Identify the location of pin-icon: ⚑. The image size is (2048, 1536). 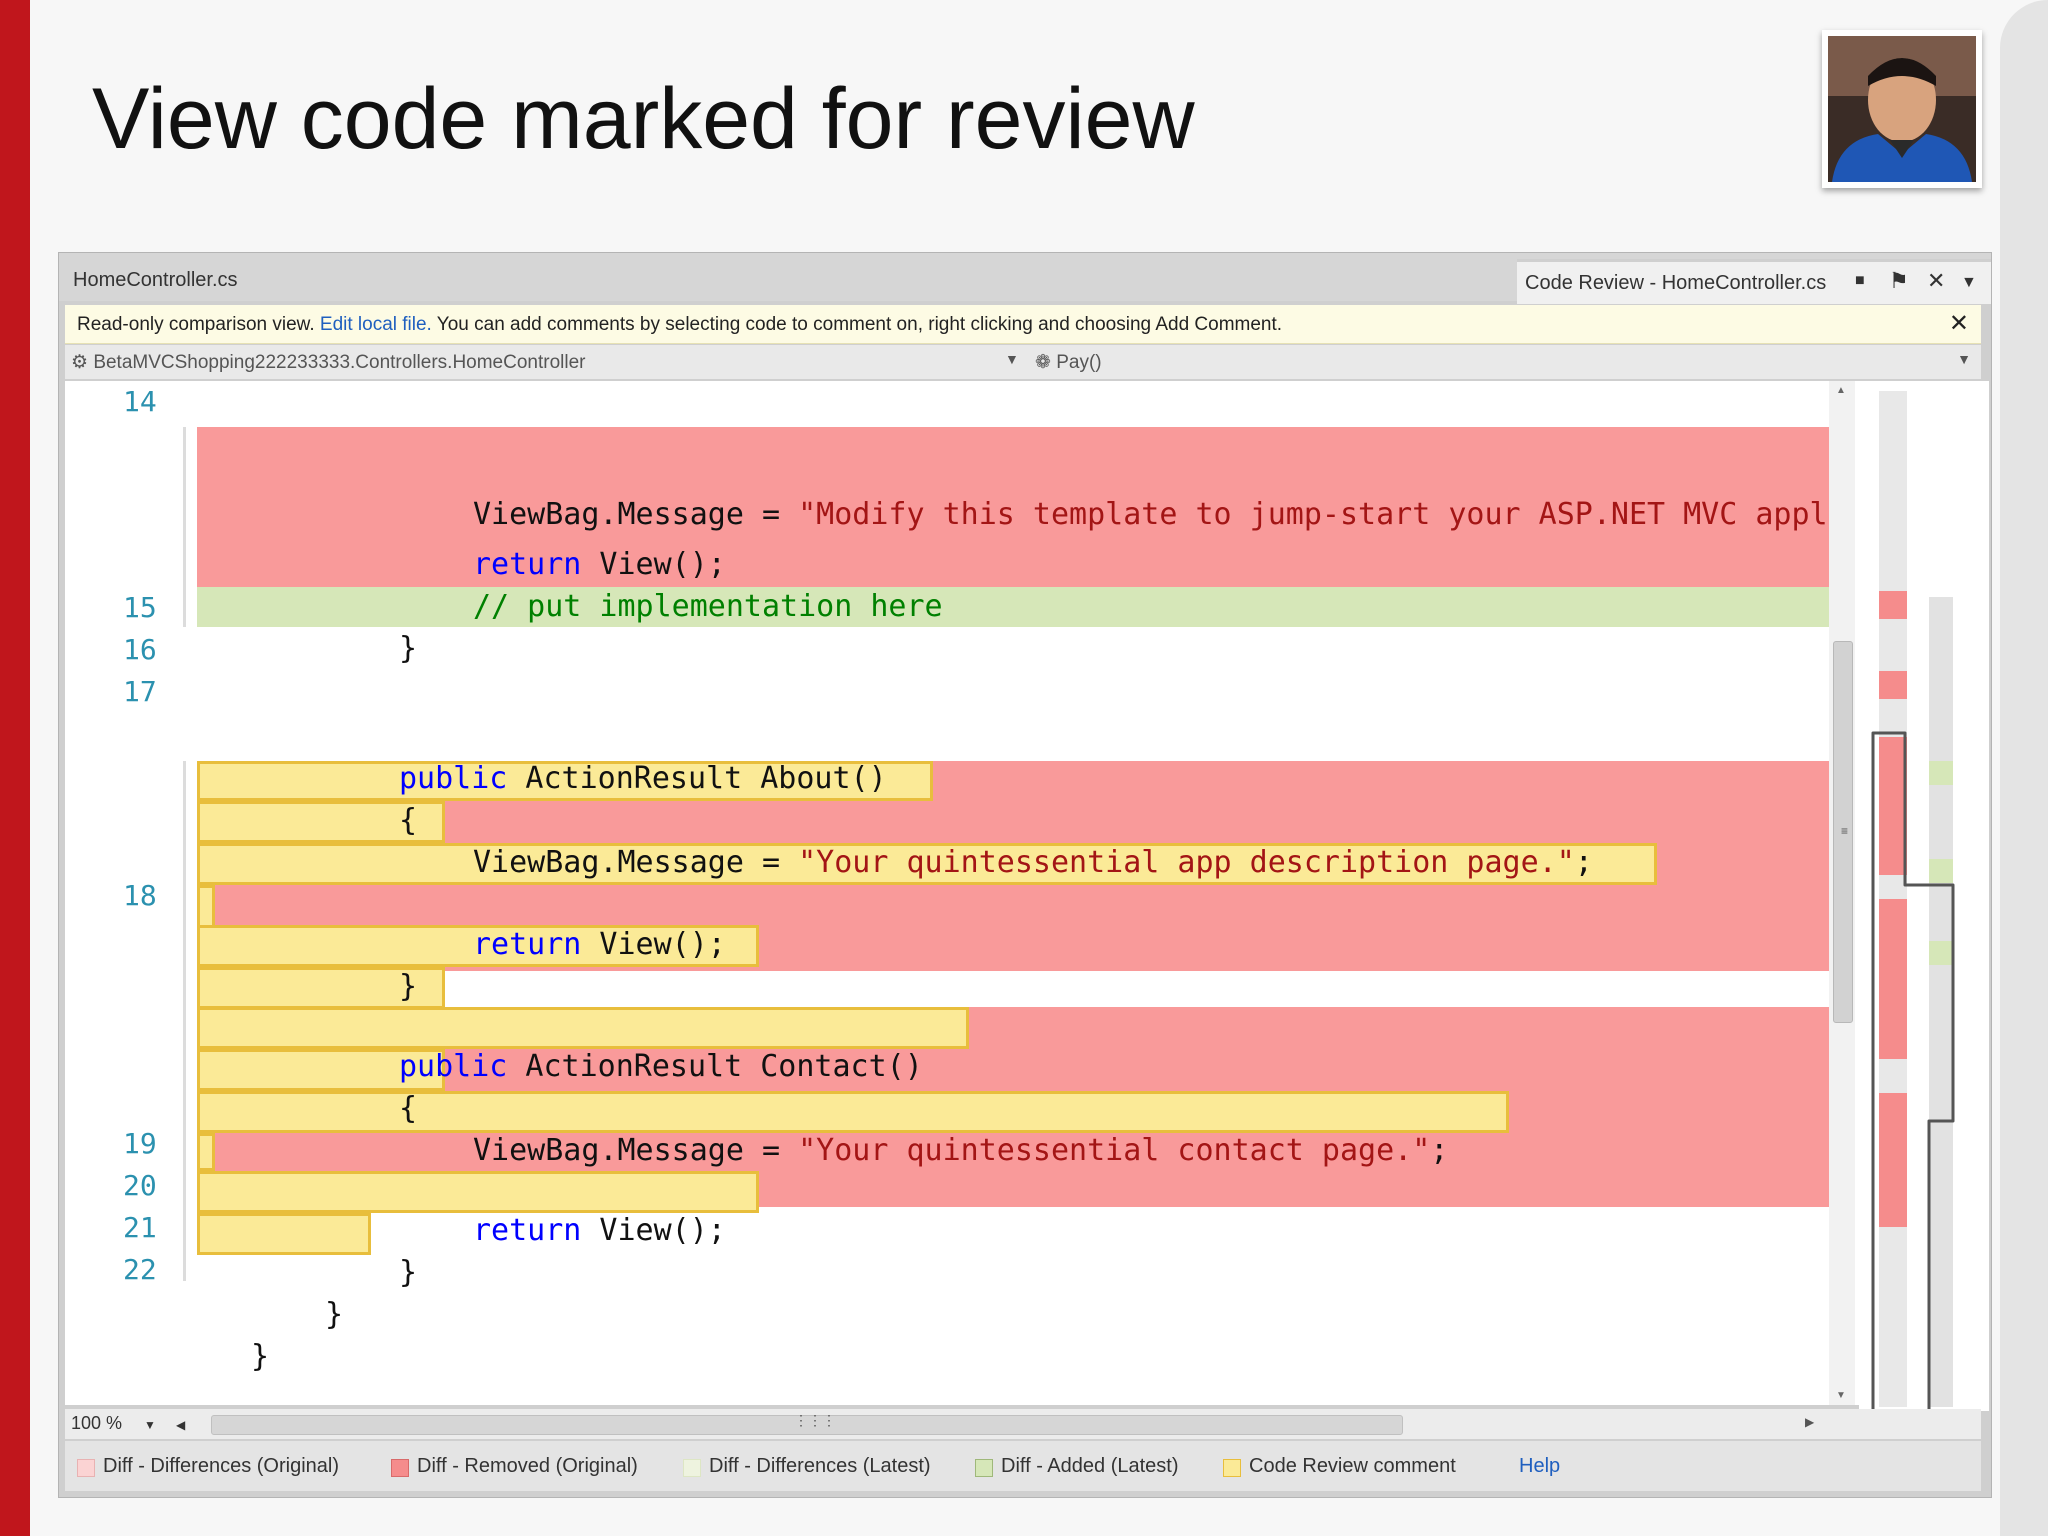
(1899, 281).